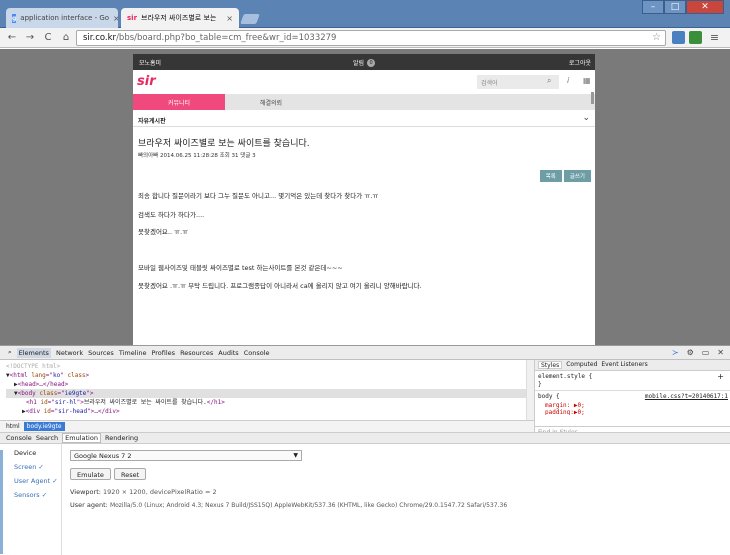 The width and height of the screenshot is (730, 555). Describe the element at coordinates (224, 144) in the screenshot. I see `post-title: 브라우저 싸이즈별로 보는 싸이트를 찾습니다.` at that location.